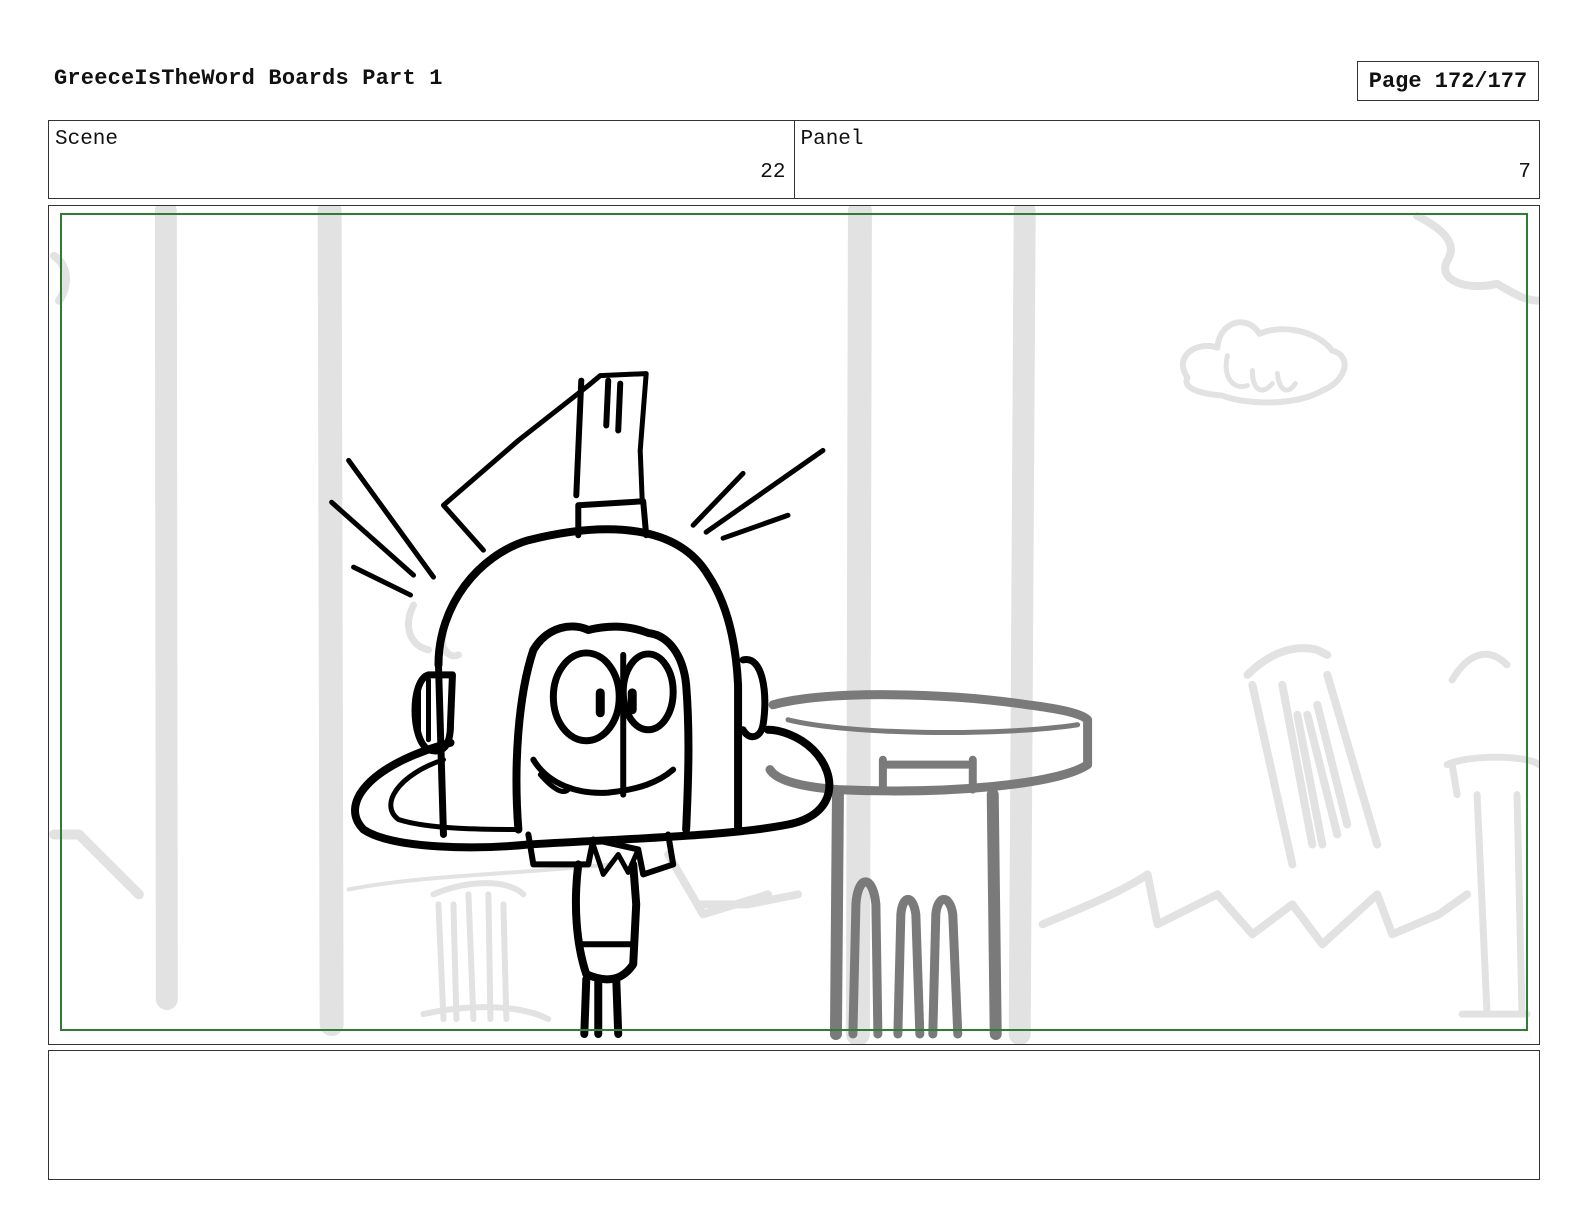  Describe the element at coordinates (929, 865) in the screenshot. I see `greek-column-icon` at that location.